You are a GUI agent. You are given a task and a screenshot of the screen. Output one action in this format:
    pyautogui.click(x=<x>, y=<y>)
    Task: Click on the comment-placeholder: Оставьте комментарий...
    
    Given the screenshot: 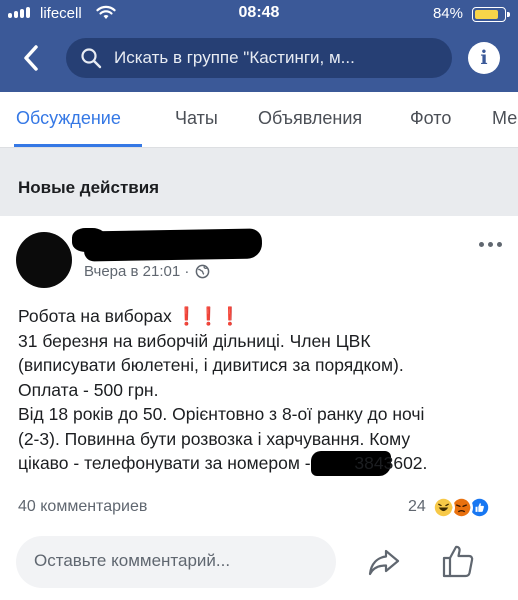 What is the action you would take?
    pyautogui.click(x=132, y=560)
    